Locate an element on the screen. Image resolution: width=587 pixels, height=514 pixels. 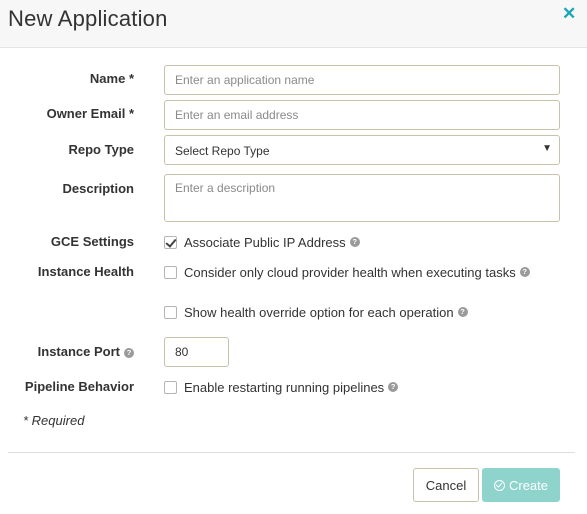
gce-settings-label: GCE Settings is located at coordinates (92, 241).